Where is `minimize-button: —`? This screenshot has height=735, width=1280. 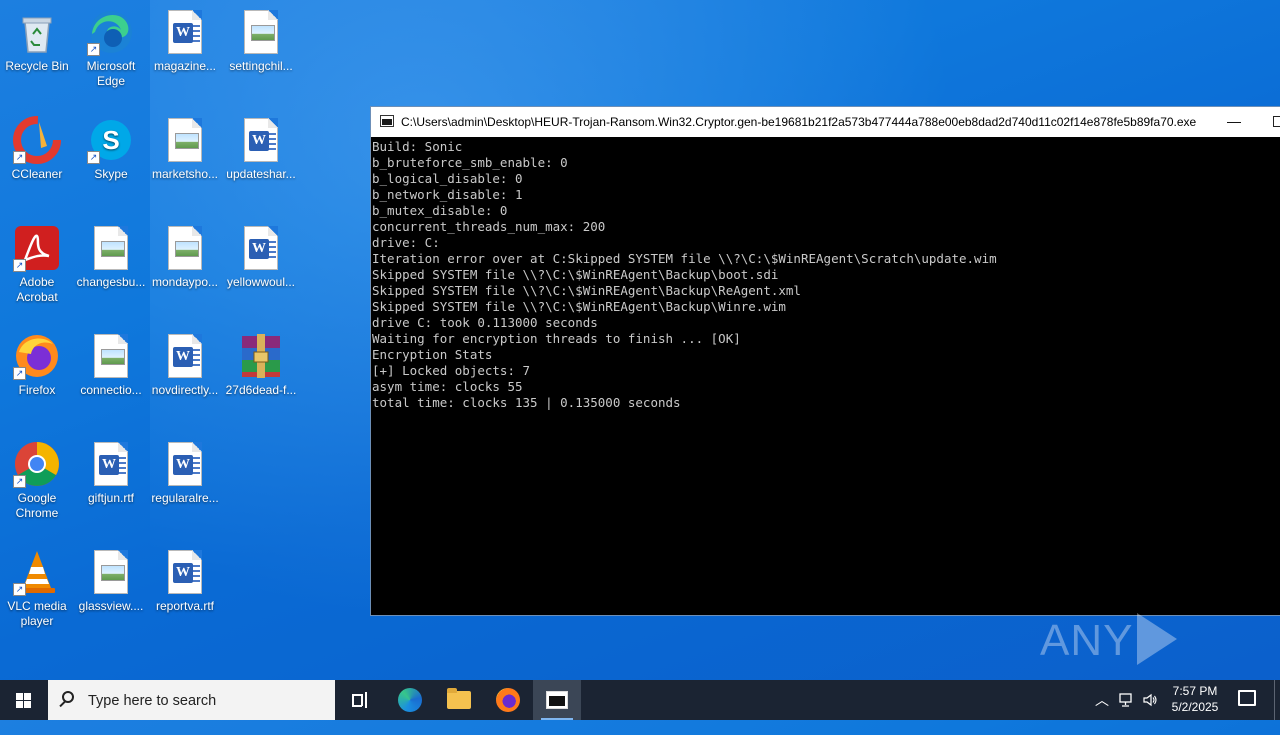
minimize-button: — is located at coordinates (1234, 122).